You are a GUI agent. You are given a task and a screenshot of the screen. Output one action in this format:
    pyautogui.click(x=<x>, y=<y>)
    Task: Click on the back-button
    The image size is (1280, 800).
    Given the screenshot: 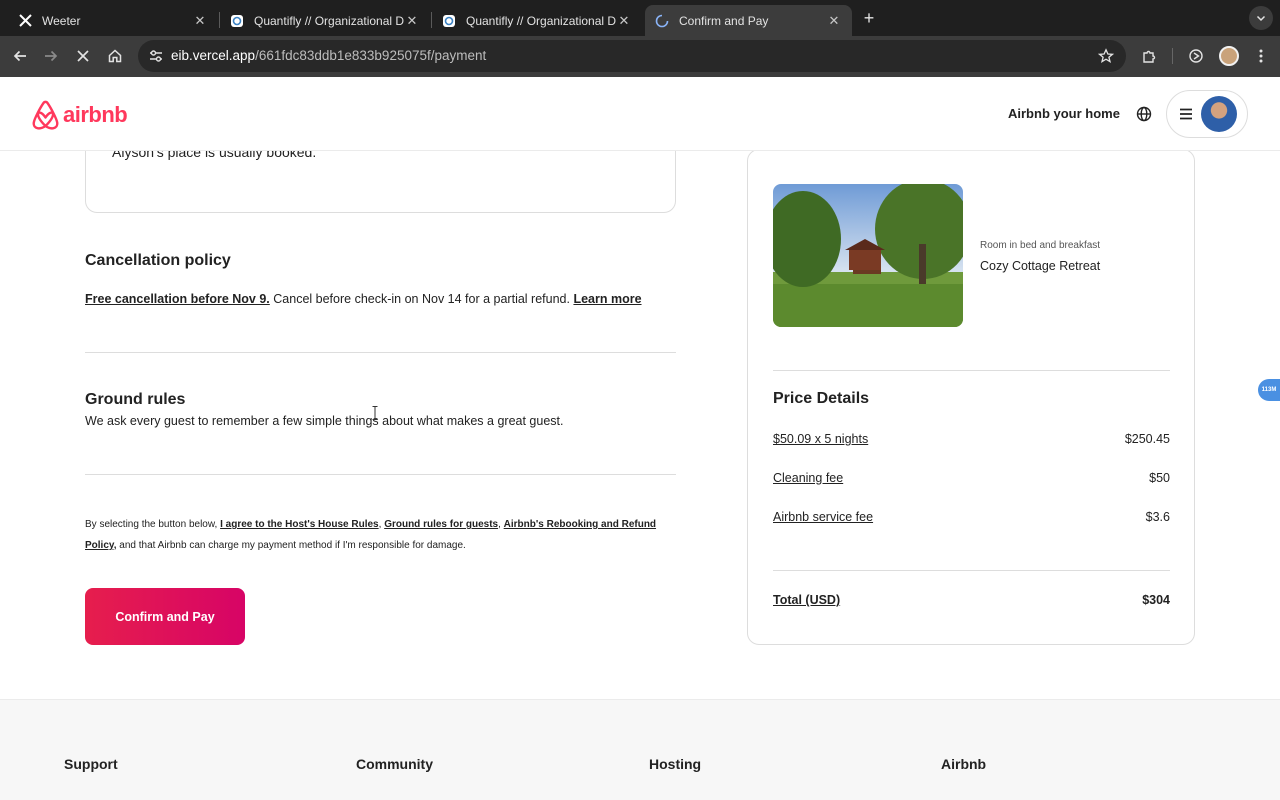 What is the action you would take?
    pyautogui.click(x=20, y=56)
    